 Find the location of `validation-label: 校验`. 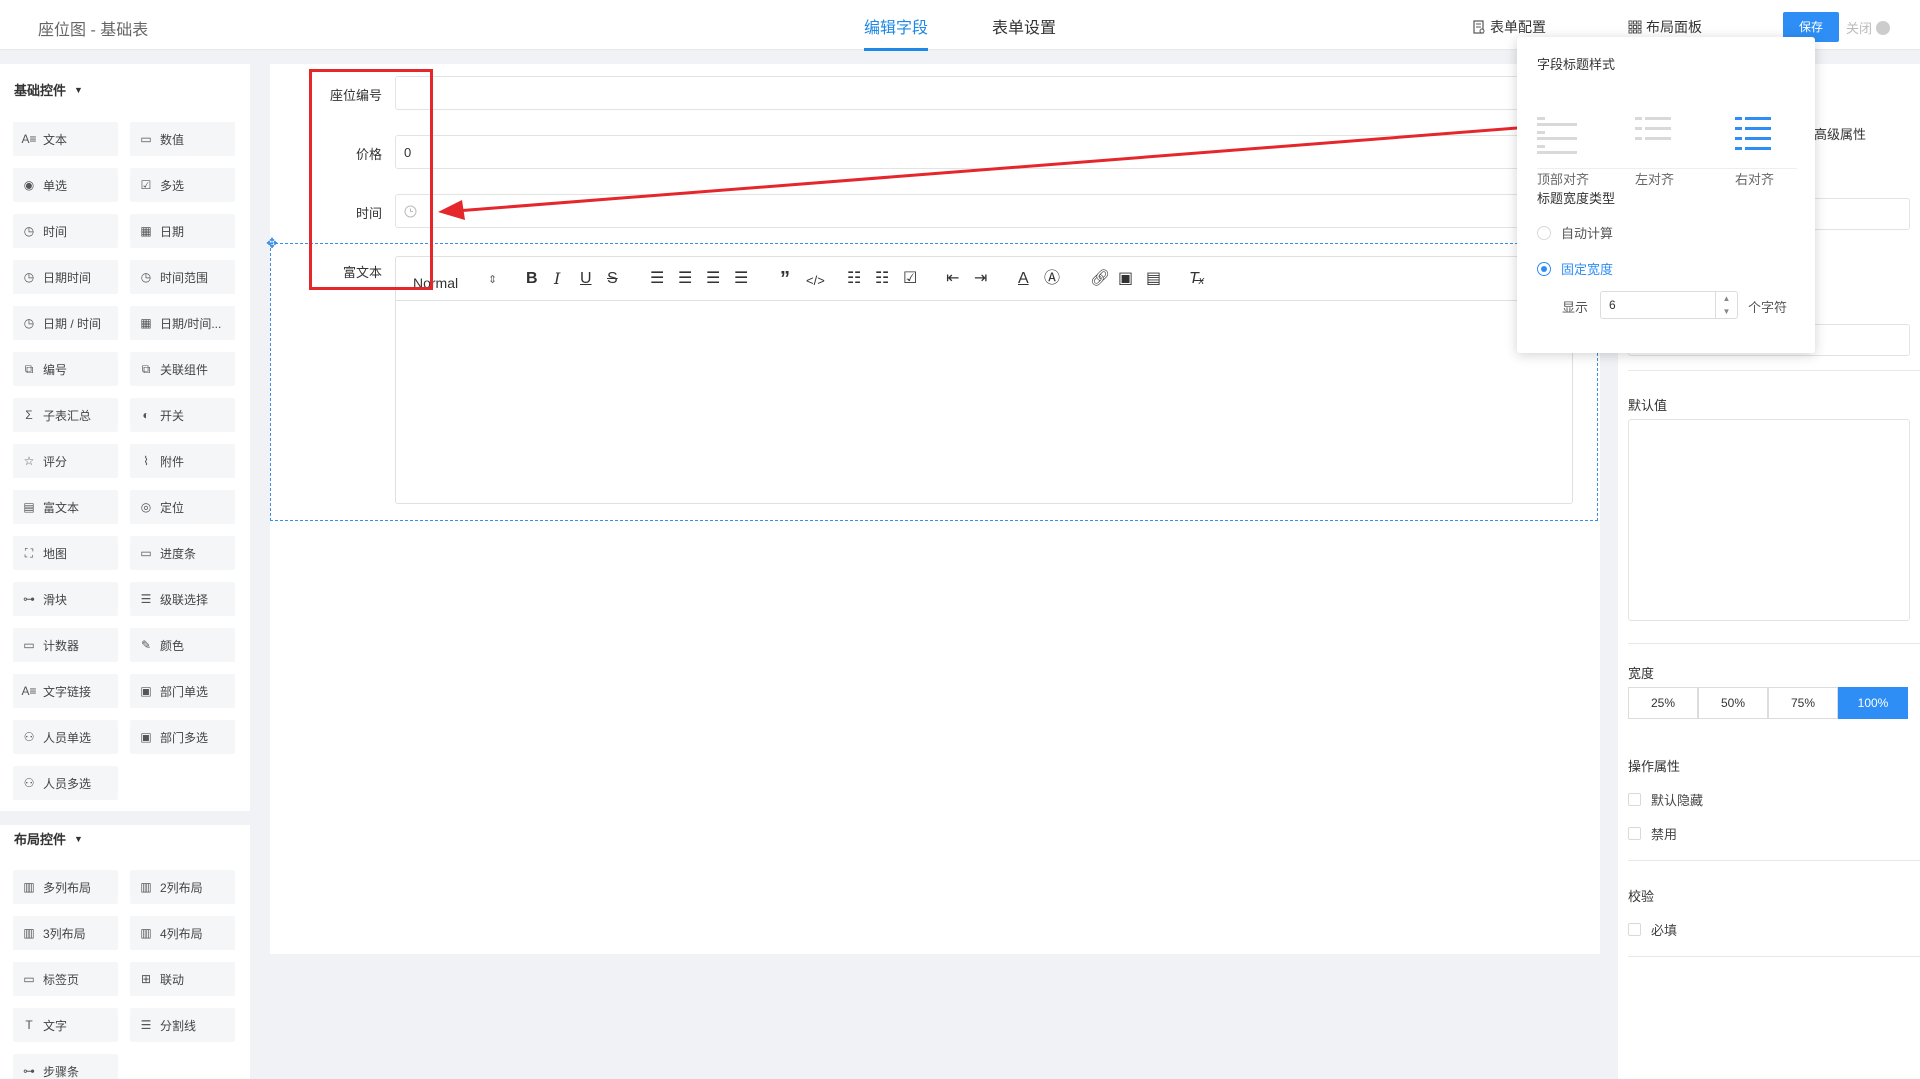

validation-label: 校验 is located at coordinates (1641, 896).